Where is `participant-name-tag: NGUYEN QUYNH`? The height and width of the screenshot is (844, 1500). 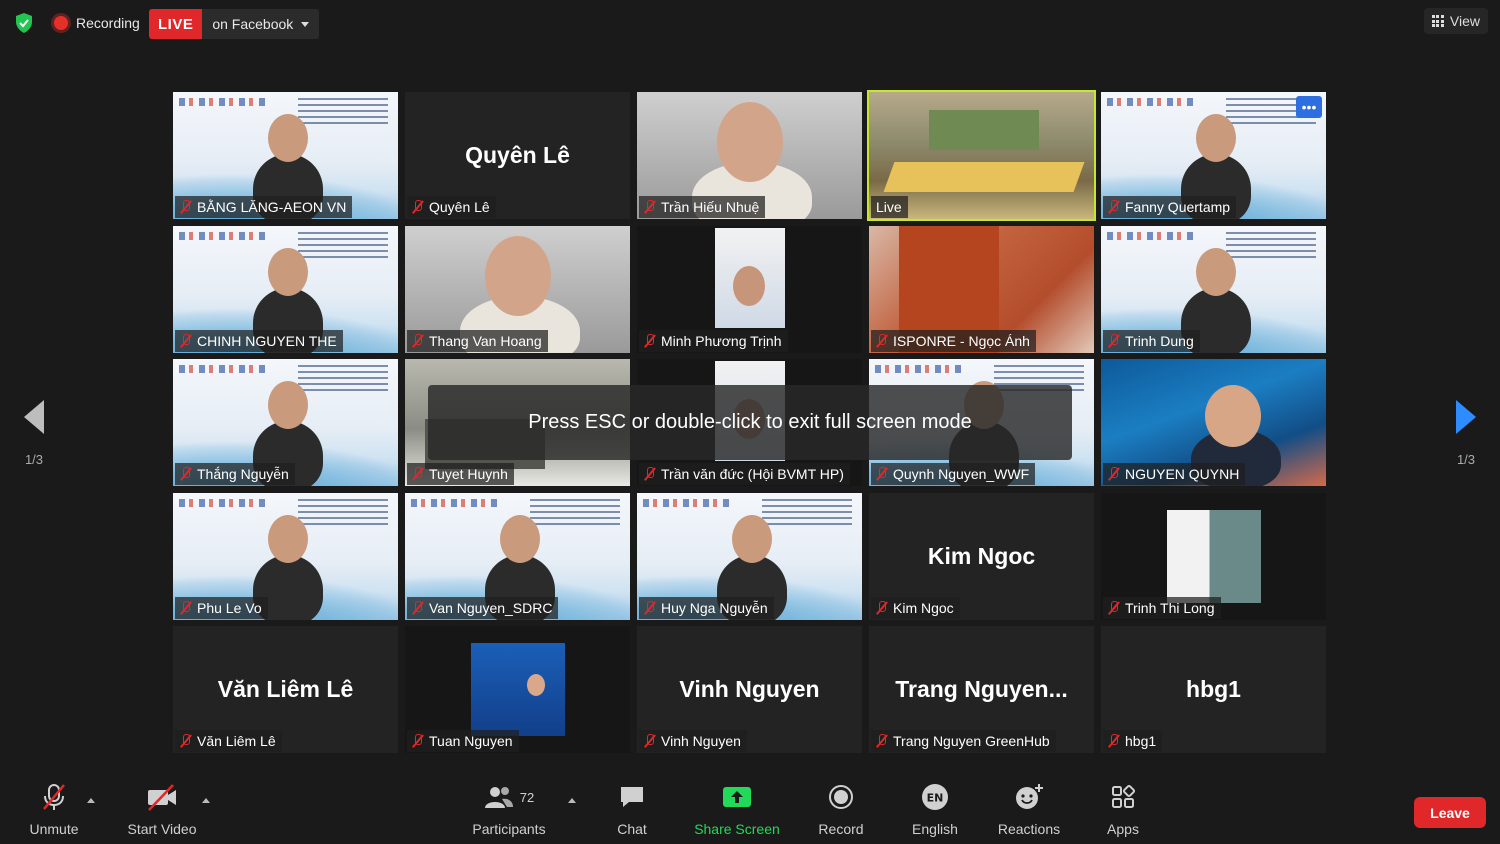 participant-name-tag: NGUYEN QUYNH is located at coordinates (1174, 474).